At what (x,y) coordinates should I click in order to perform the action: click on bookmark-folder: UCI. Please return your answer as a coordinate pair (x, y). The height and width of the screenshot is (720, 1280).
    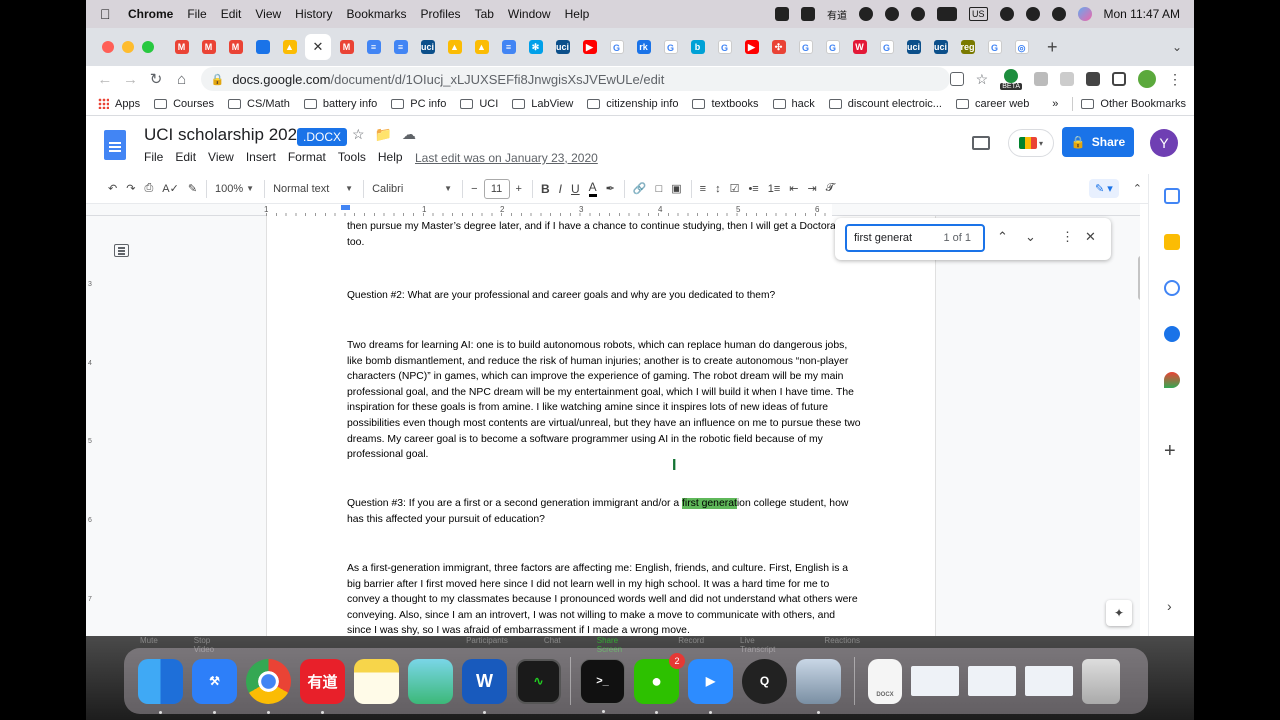
    Looking at the image, I should click on (479, 104).